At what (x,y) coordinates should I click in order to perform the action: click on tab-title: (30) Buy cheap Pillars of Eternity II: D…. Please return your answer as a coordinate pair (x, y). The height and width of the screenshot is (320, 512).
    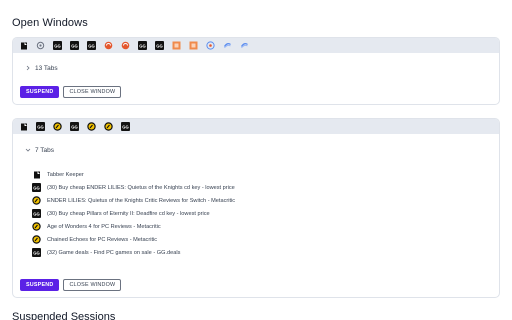
    Looking at the image, I should click on (128, 213).